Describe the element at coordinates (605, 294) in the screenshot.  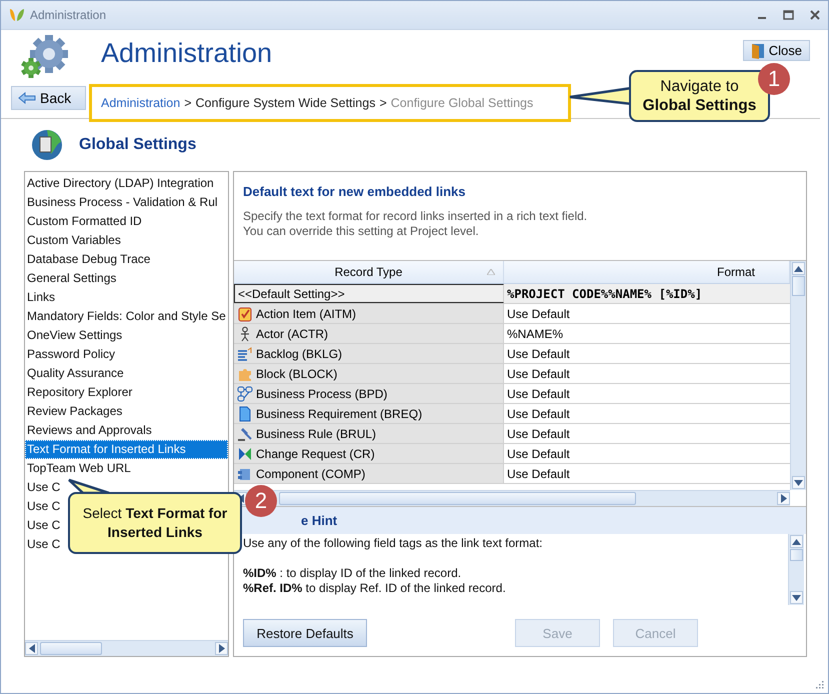
I see `table-cell-text: %PROJECT CODE%%NAME% [%ID%]` at that location.